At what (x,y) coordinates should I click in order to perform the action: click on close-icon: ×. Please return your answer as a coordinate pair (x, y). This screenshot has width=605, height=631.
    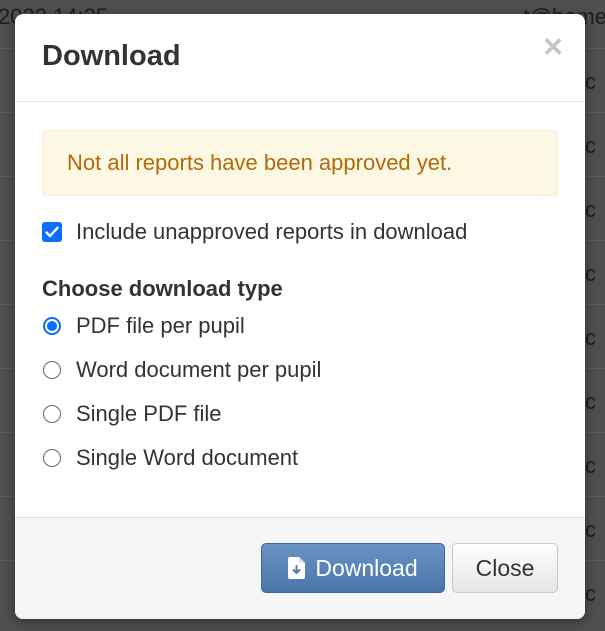
    Looking at the image, I should click on (553, 47).